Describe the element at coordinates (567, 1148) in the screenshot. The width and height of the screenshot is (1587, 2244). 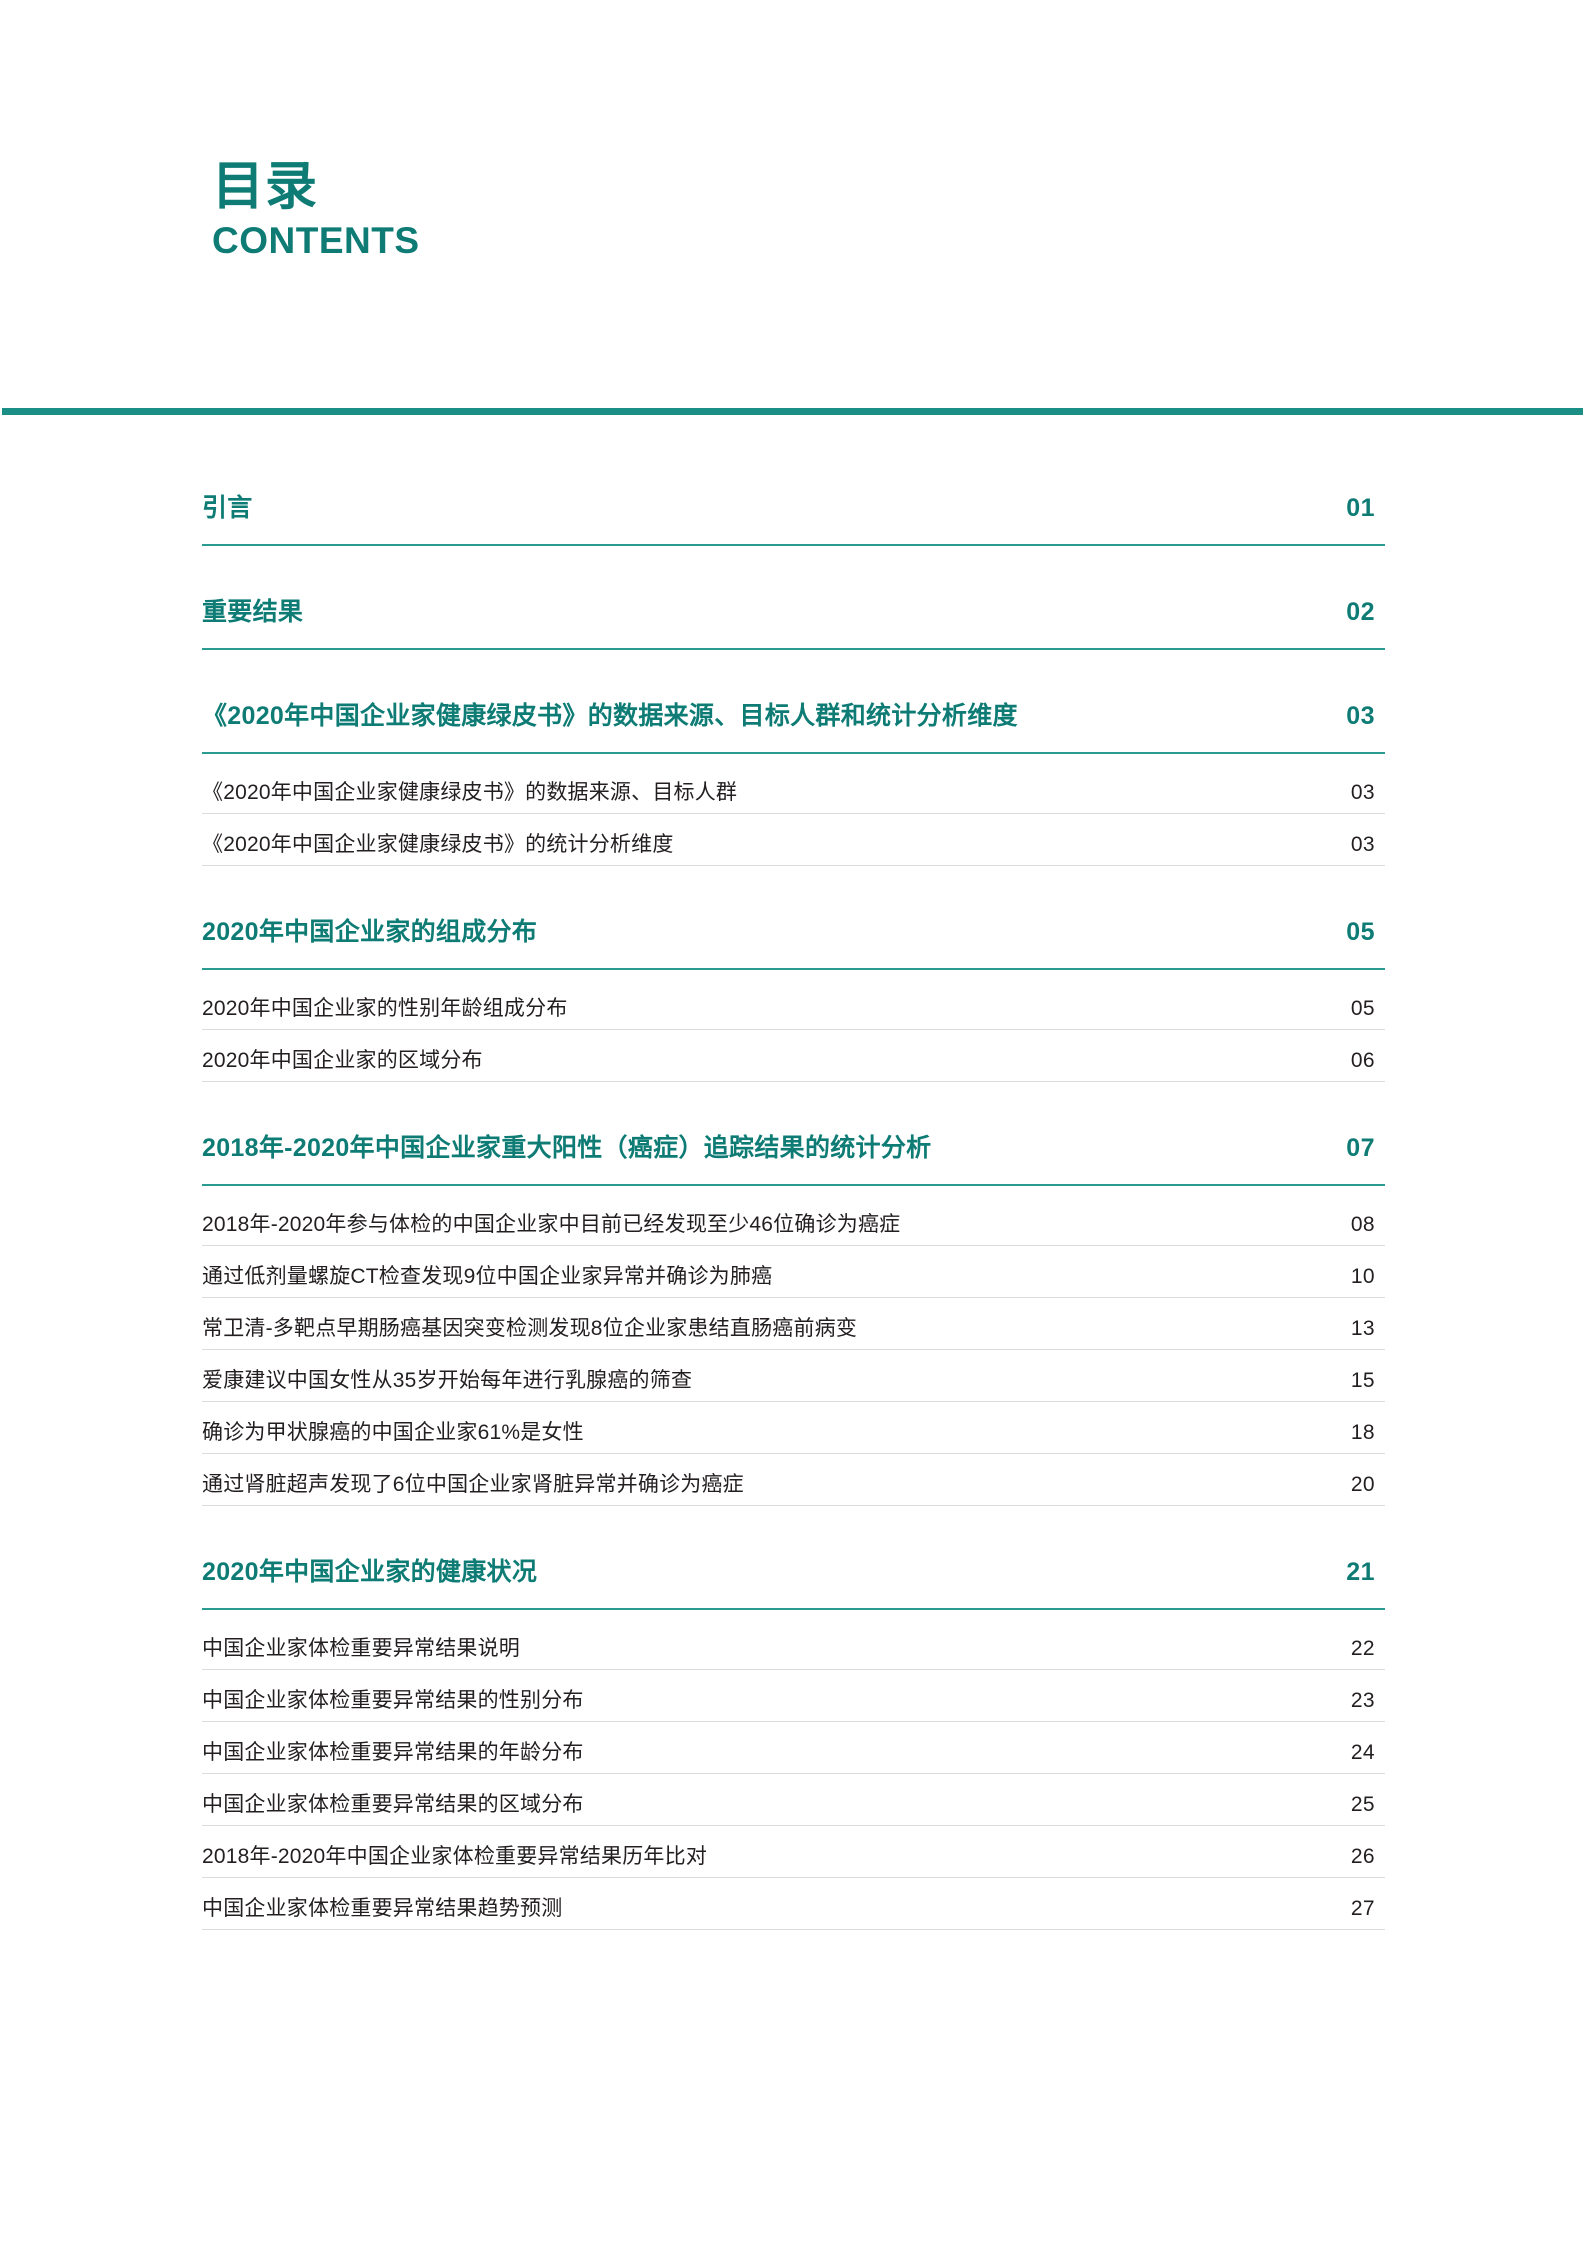
I see `toc-section-label: 2018年-2020年中国企业家重大阳性（癌症）追踪结果的统计分析` at that location.